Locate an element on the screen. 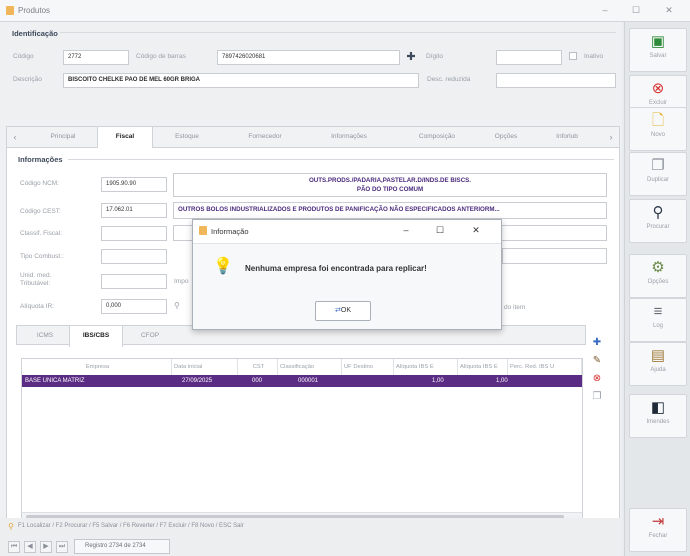 The width and height of the screenshot is (690, 556). unid-tributavel-field is located at coordinates (134, 281).